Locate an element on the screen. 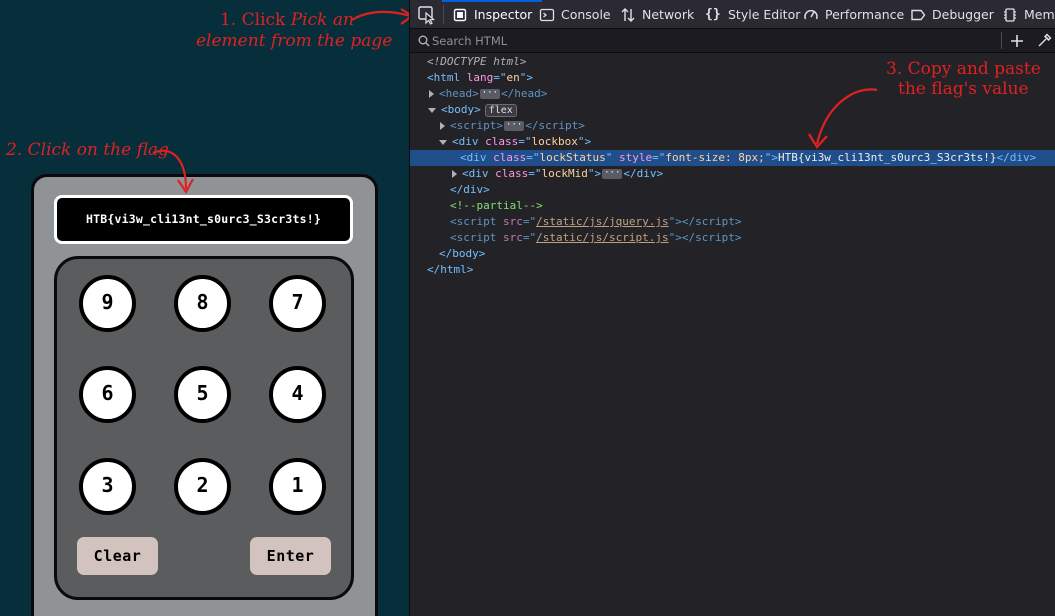  network-icon is located at coordinates (628, 15).